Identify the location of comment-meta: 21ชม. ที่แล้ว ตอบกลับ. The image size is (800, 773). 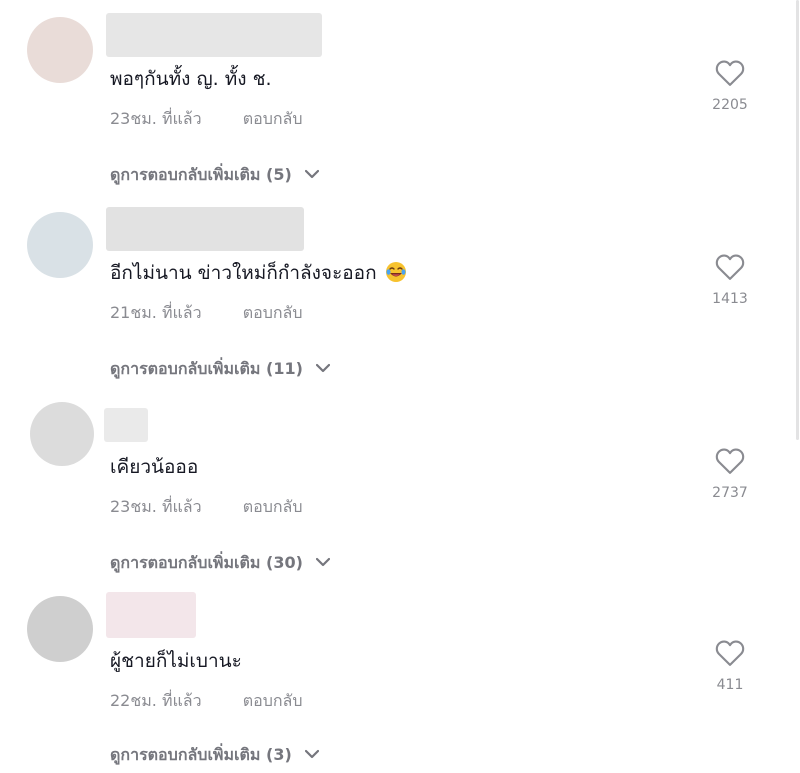
(206, 313).